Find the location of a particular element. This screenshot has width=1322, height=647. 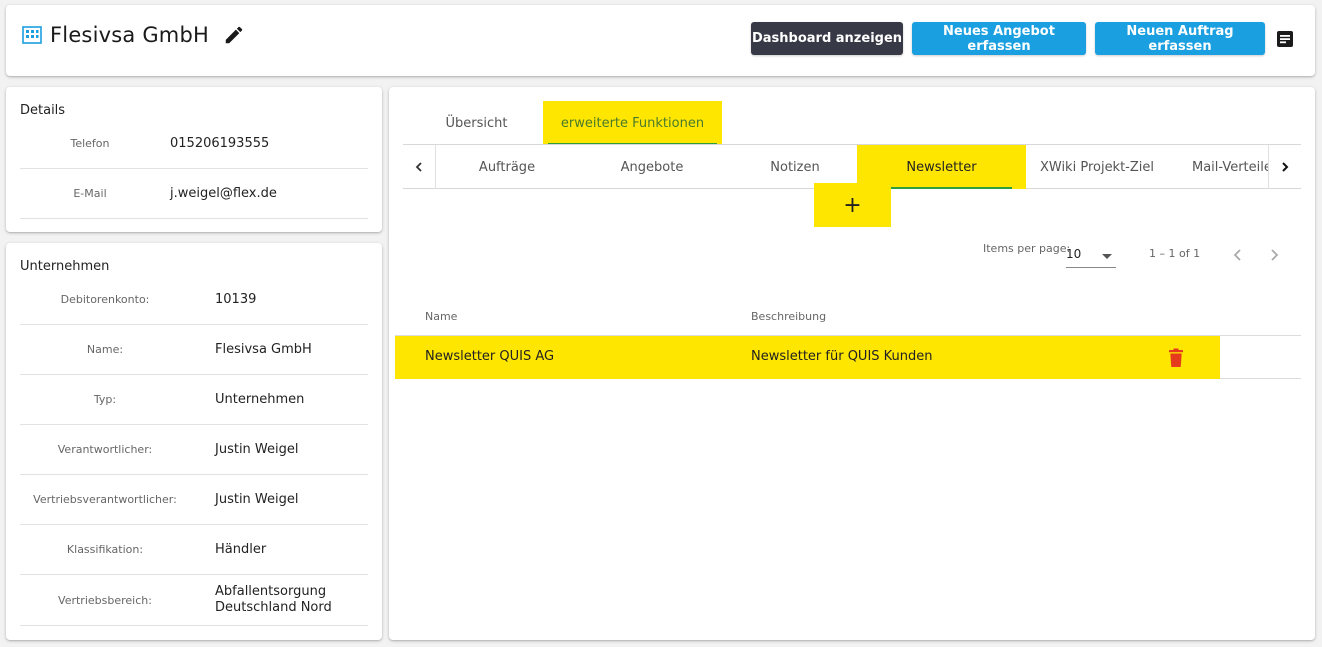

tab-extended-functions: erweiterte Funktionen is located at coordinates (632, 123).